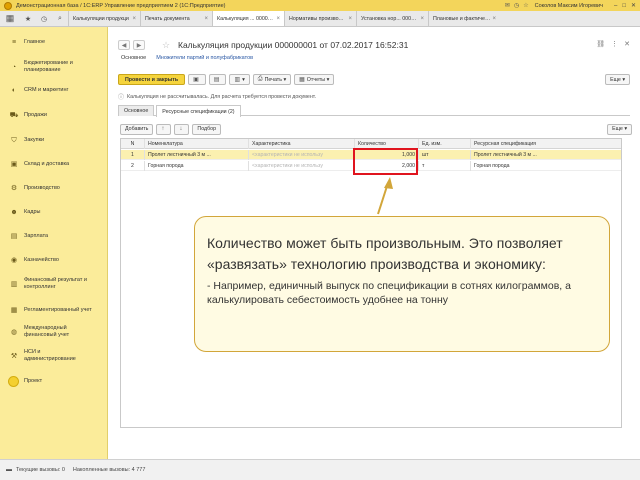  I want to click on move-down-button: ↓, so click(182, 129).